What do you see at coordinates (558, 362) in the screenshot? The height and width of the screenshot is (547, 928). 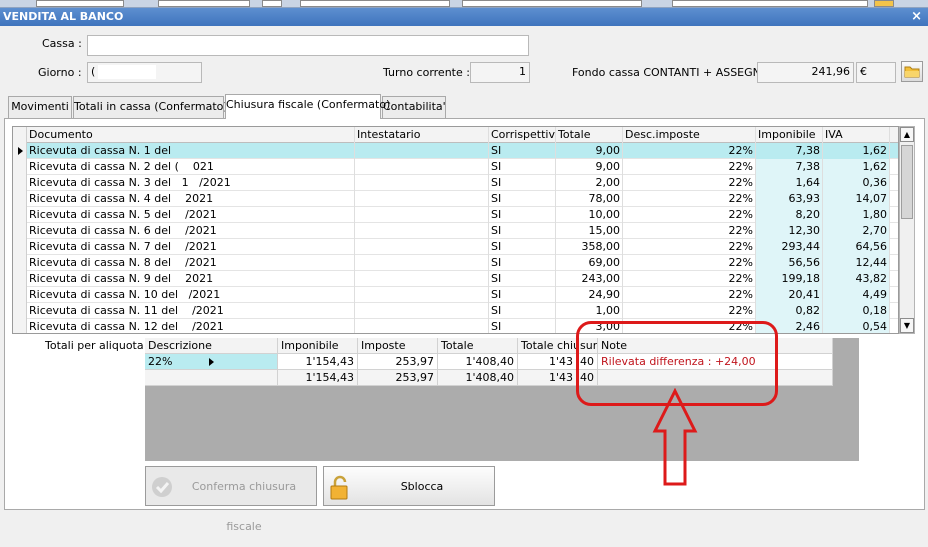 I see `totals-totale-chiusura: 1'43 ,40` at bounding box center [558, 362].